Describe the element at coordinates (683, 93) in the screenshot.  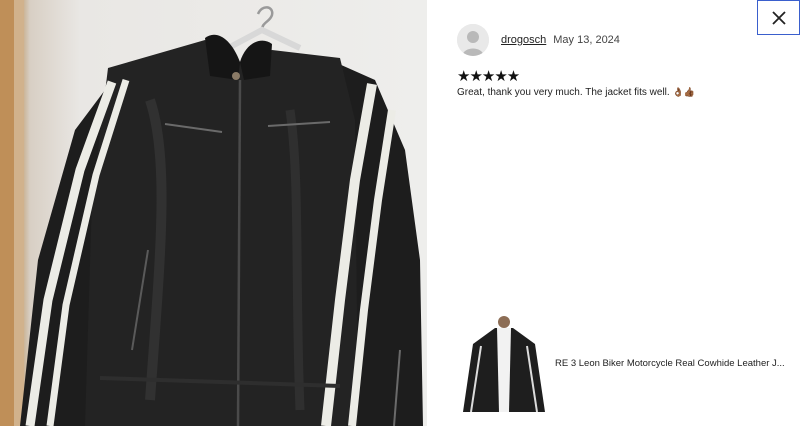
I see `review-emoji: 👌🏾👍🏾` at that location.